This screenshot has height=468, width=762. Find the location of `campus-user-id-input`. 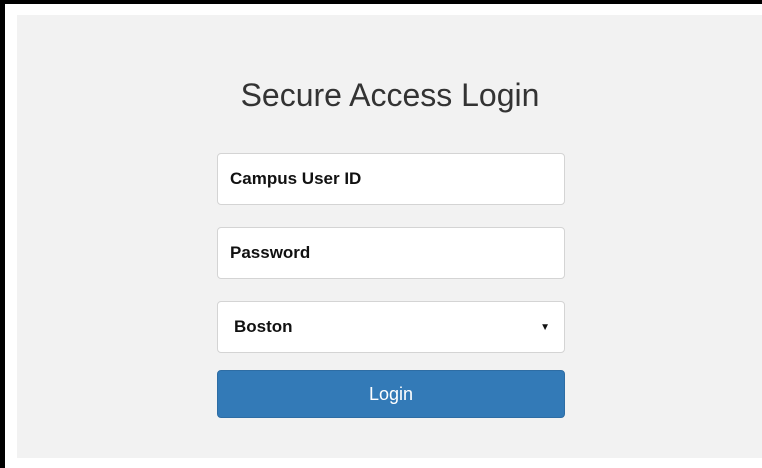

campus-user-id-input is located at coordinates (391, 179).